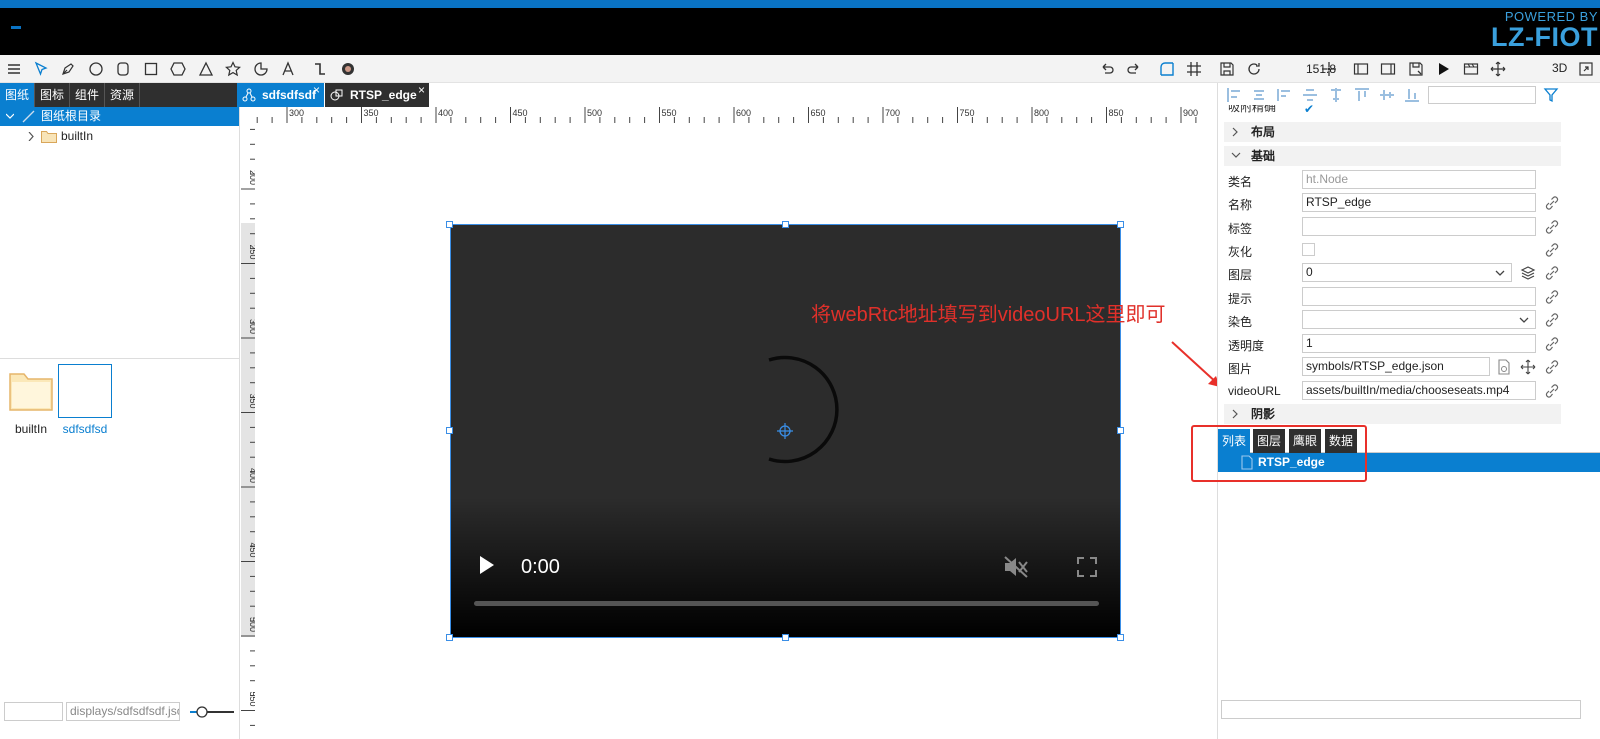 This screenshot has height=739, width=1600. Describe the element at coordinates (1419, 319) in the screenshot. I see `blend-color-select` at that location.